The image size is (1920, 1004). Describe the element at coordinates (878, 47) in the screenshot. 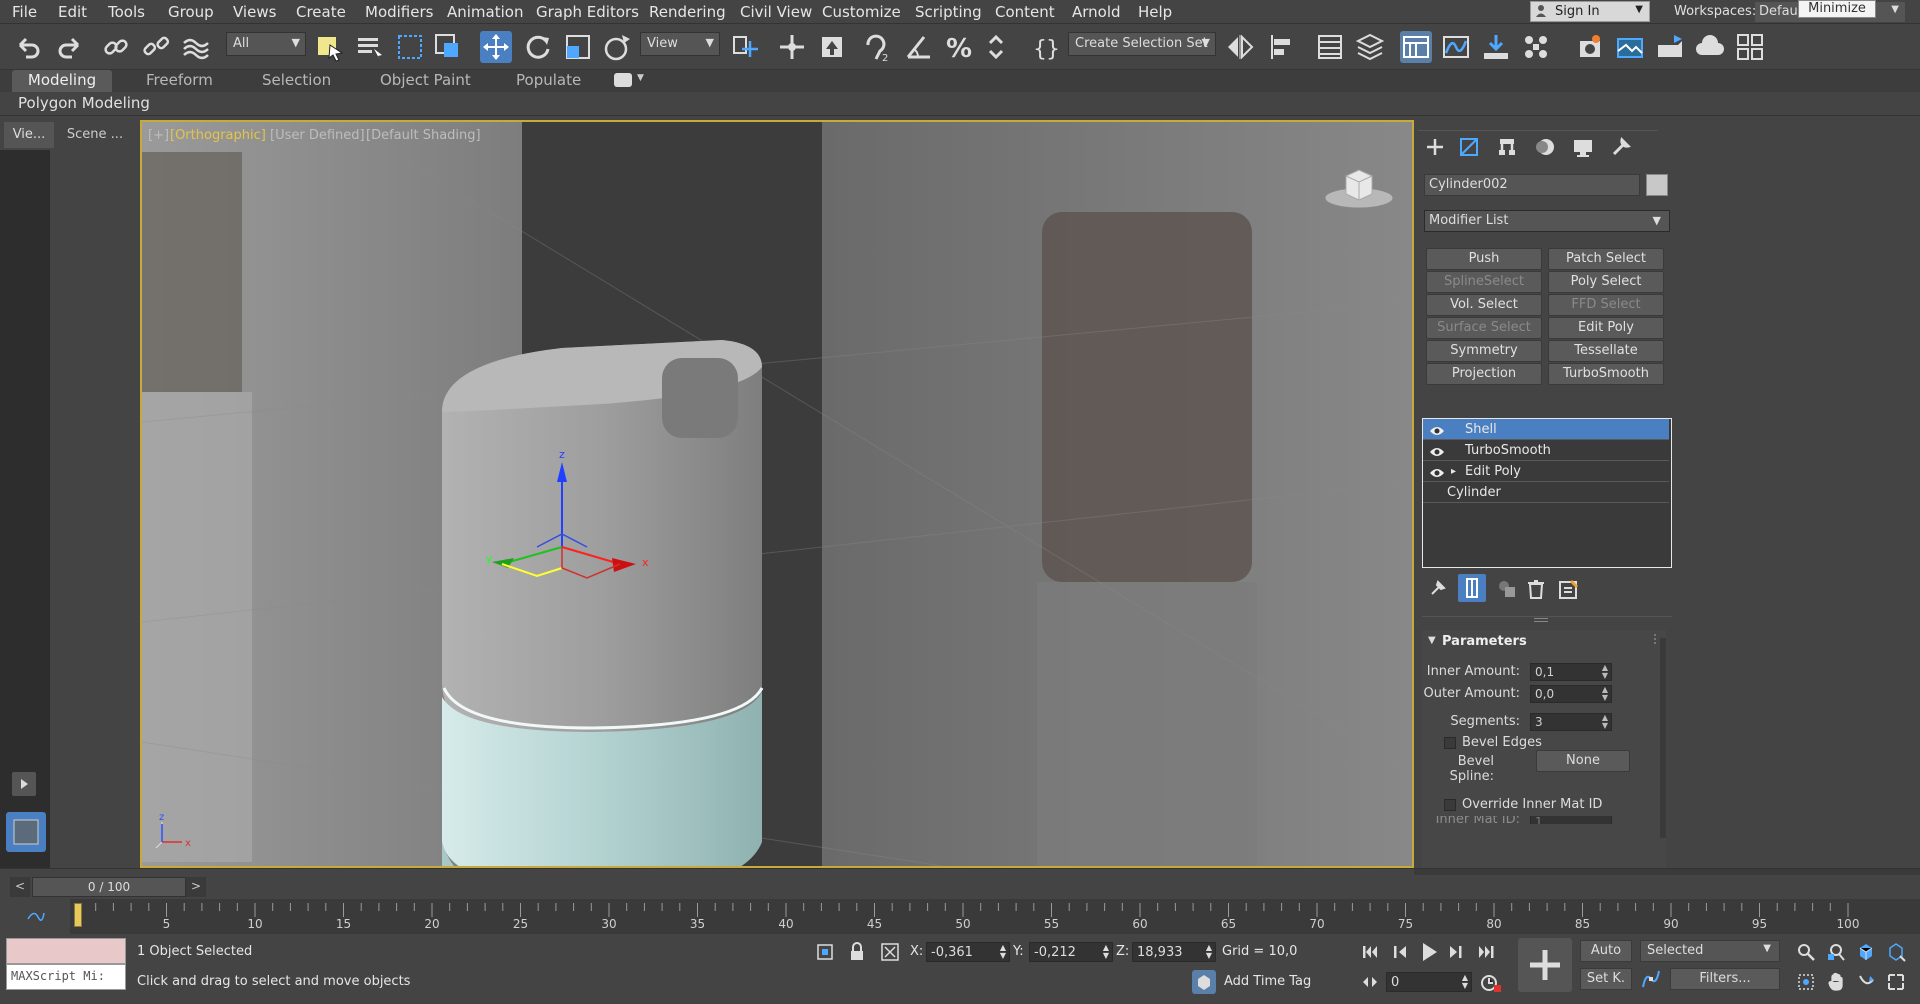

I see `snaps-toggle-icon: 2` at that location.